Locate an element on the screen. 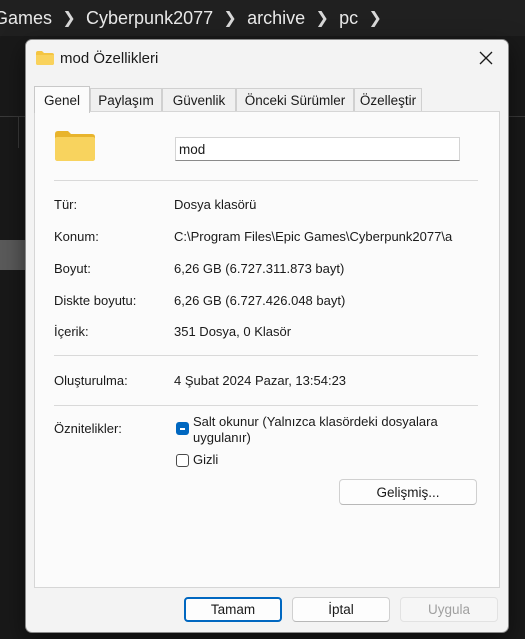  close-button is located at coordinates (486, 58).